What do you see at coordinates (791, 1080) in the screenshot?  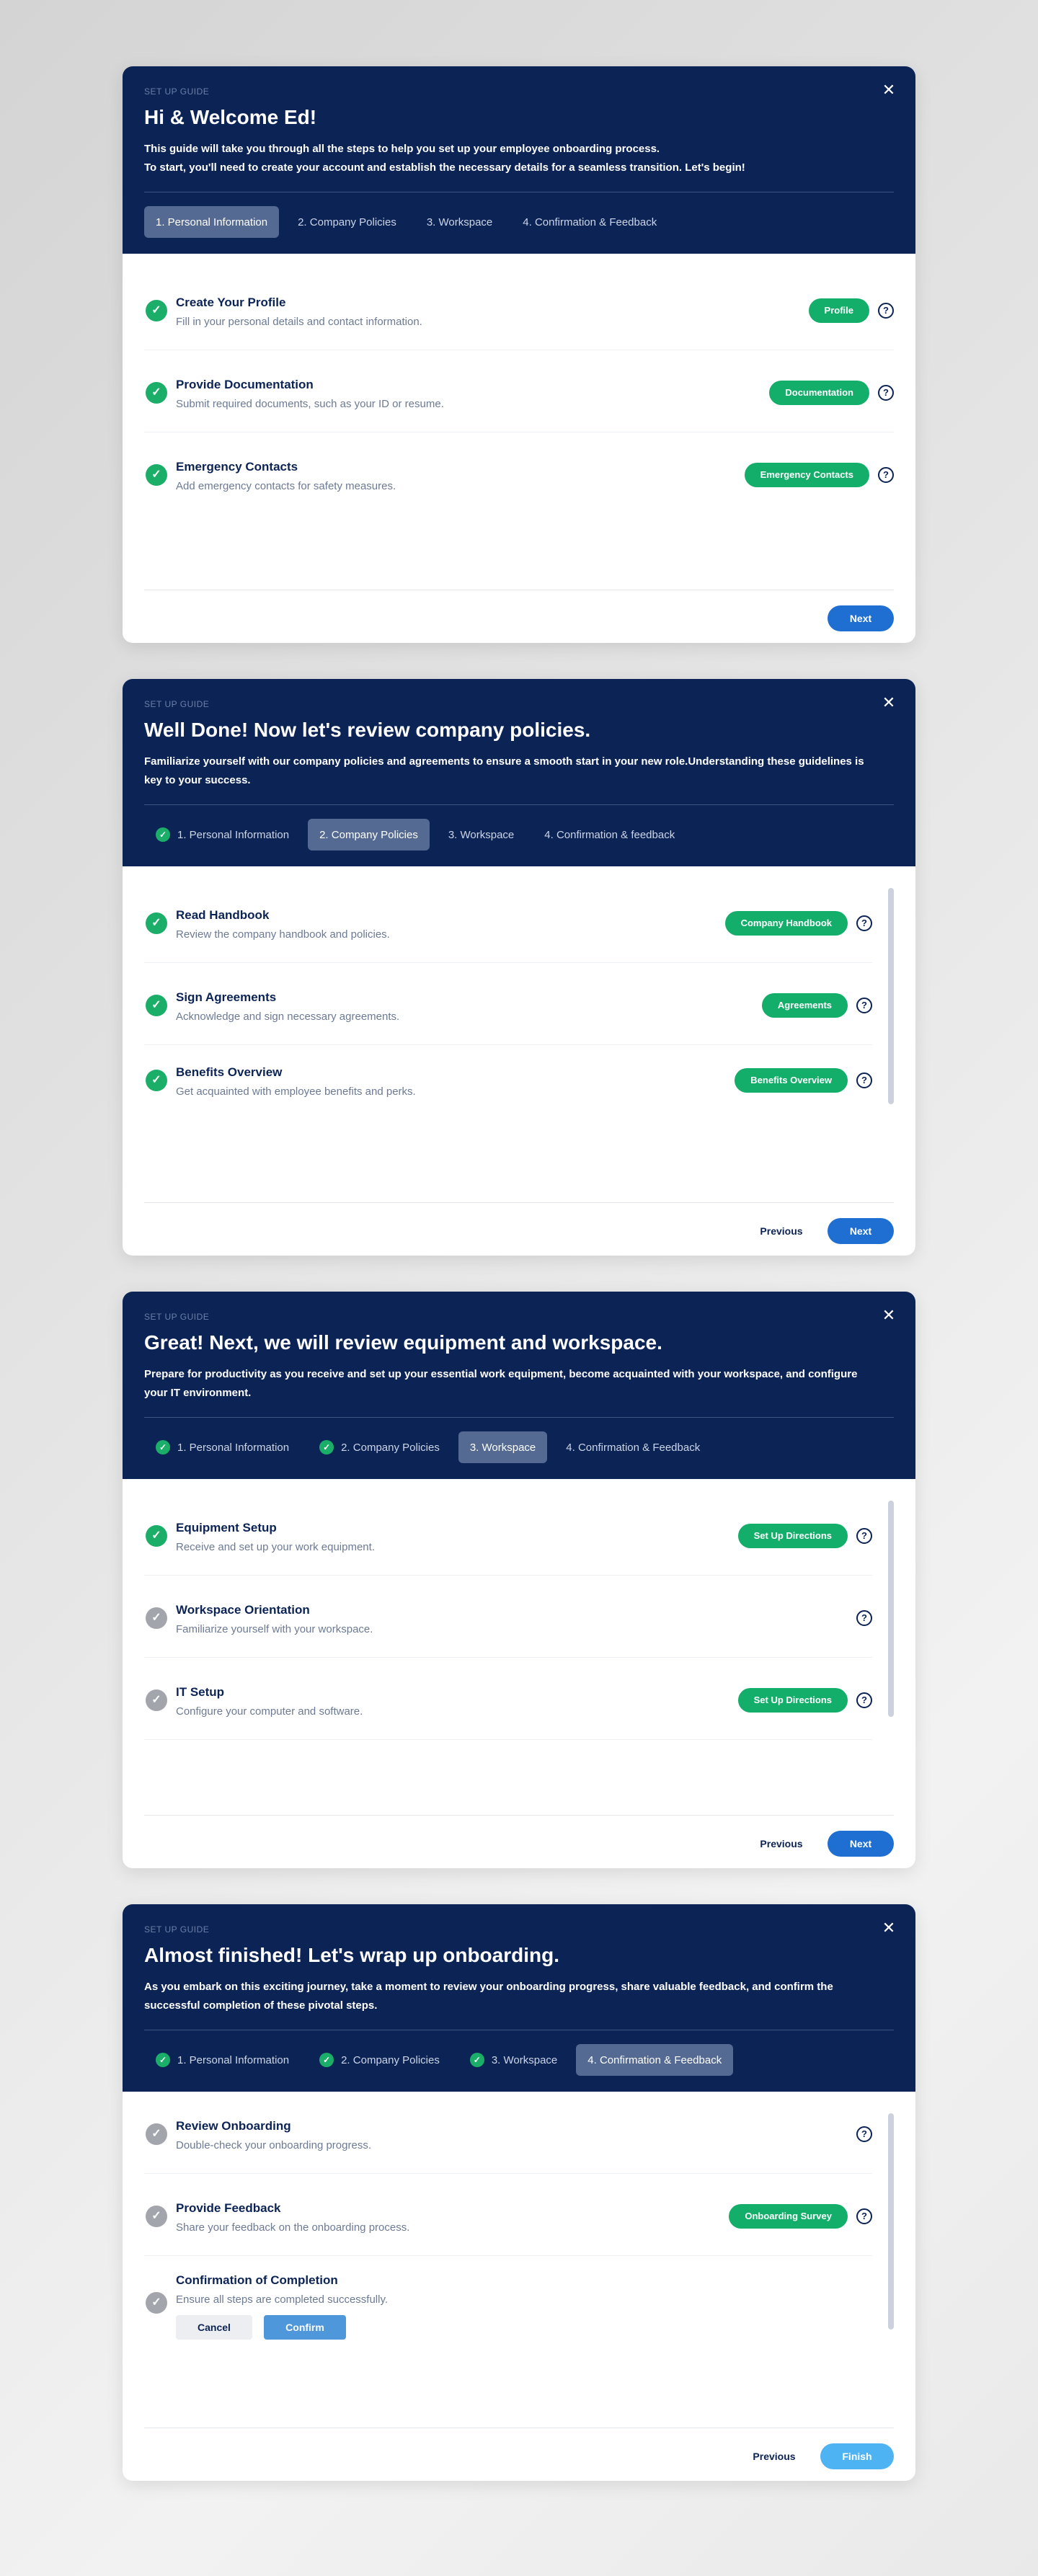 I see `benefits-overview-button: Benefits Overview` at bounding box center [791, 1080].